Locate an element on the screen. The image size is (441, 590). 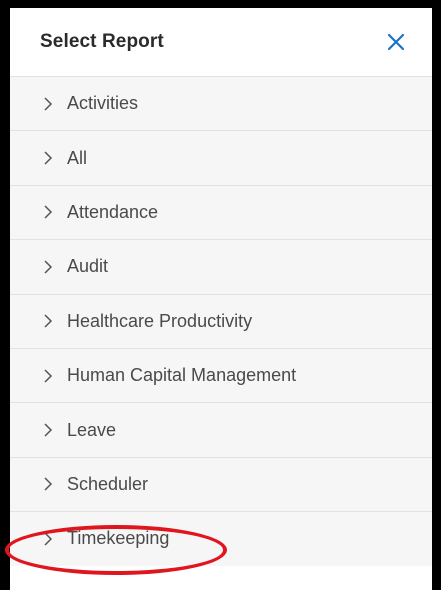
report-item-human-capital-management: Human Capital Management is located at coordinates (221, 375).